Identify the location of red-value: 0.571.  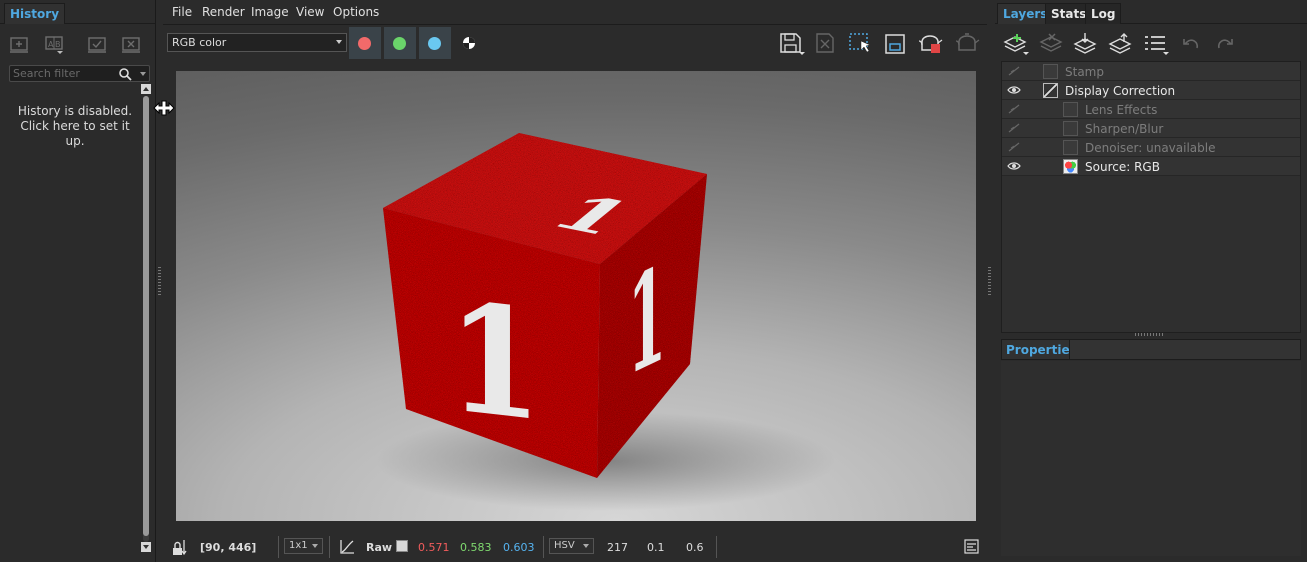
(434, 547).